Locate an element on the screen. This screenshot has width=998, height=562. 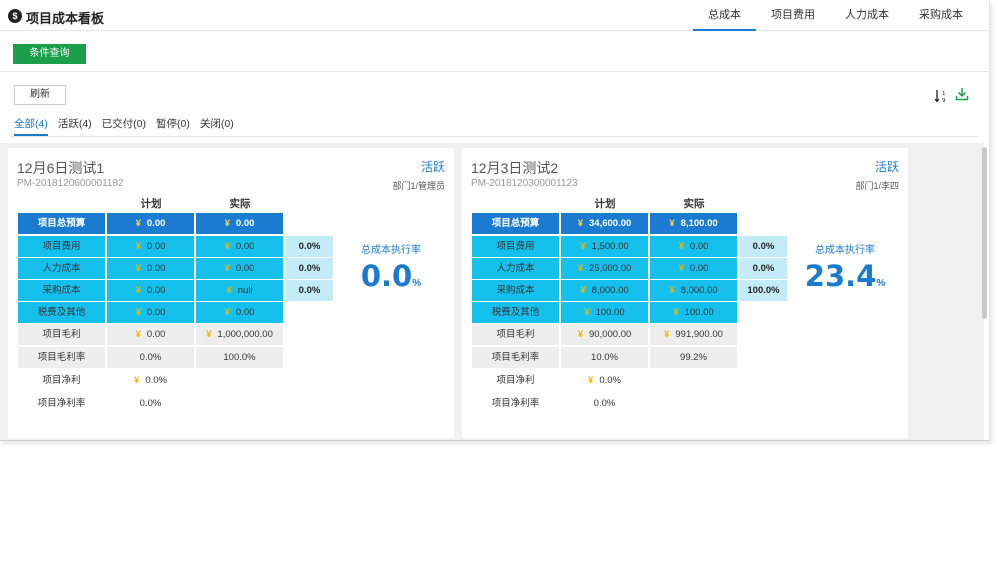
top-bar: $ 项目成本看板 总成本 项目费用 人力成本 采购成本 is located at coordinates (494, 15).